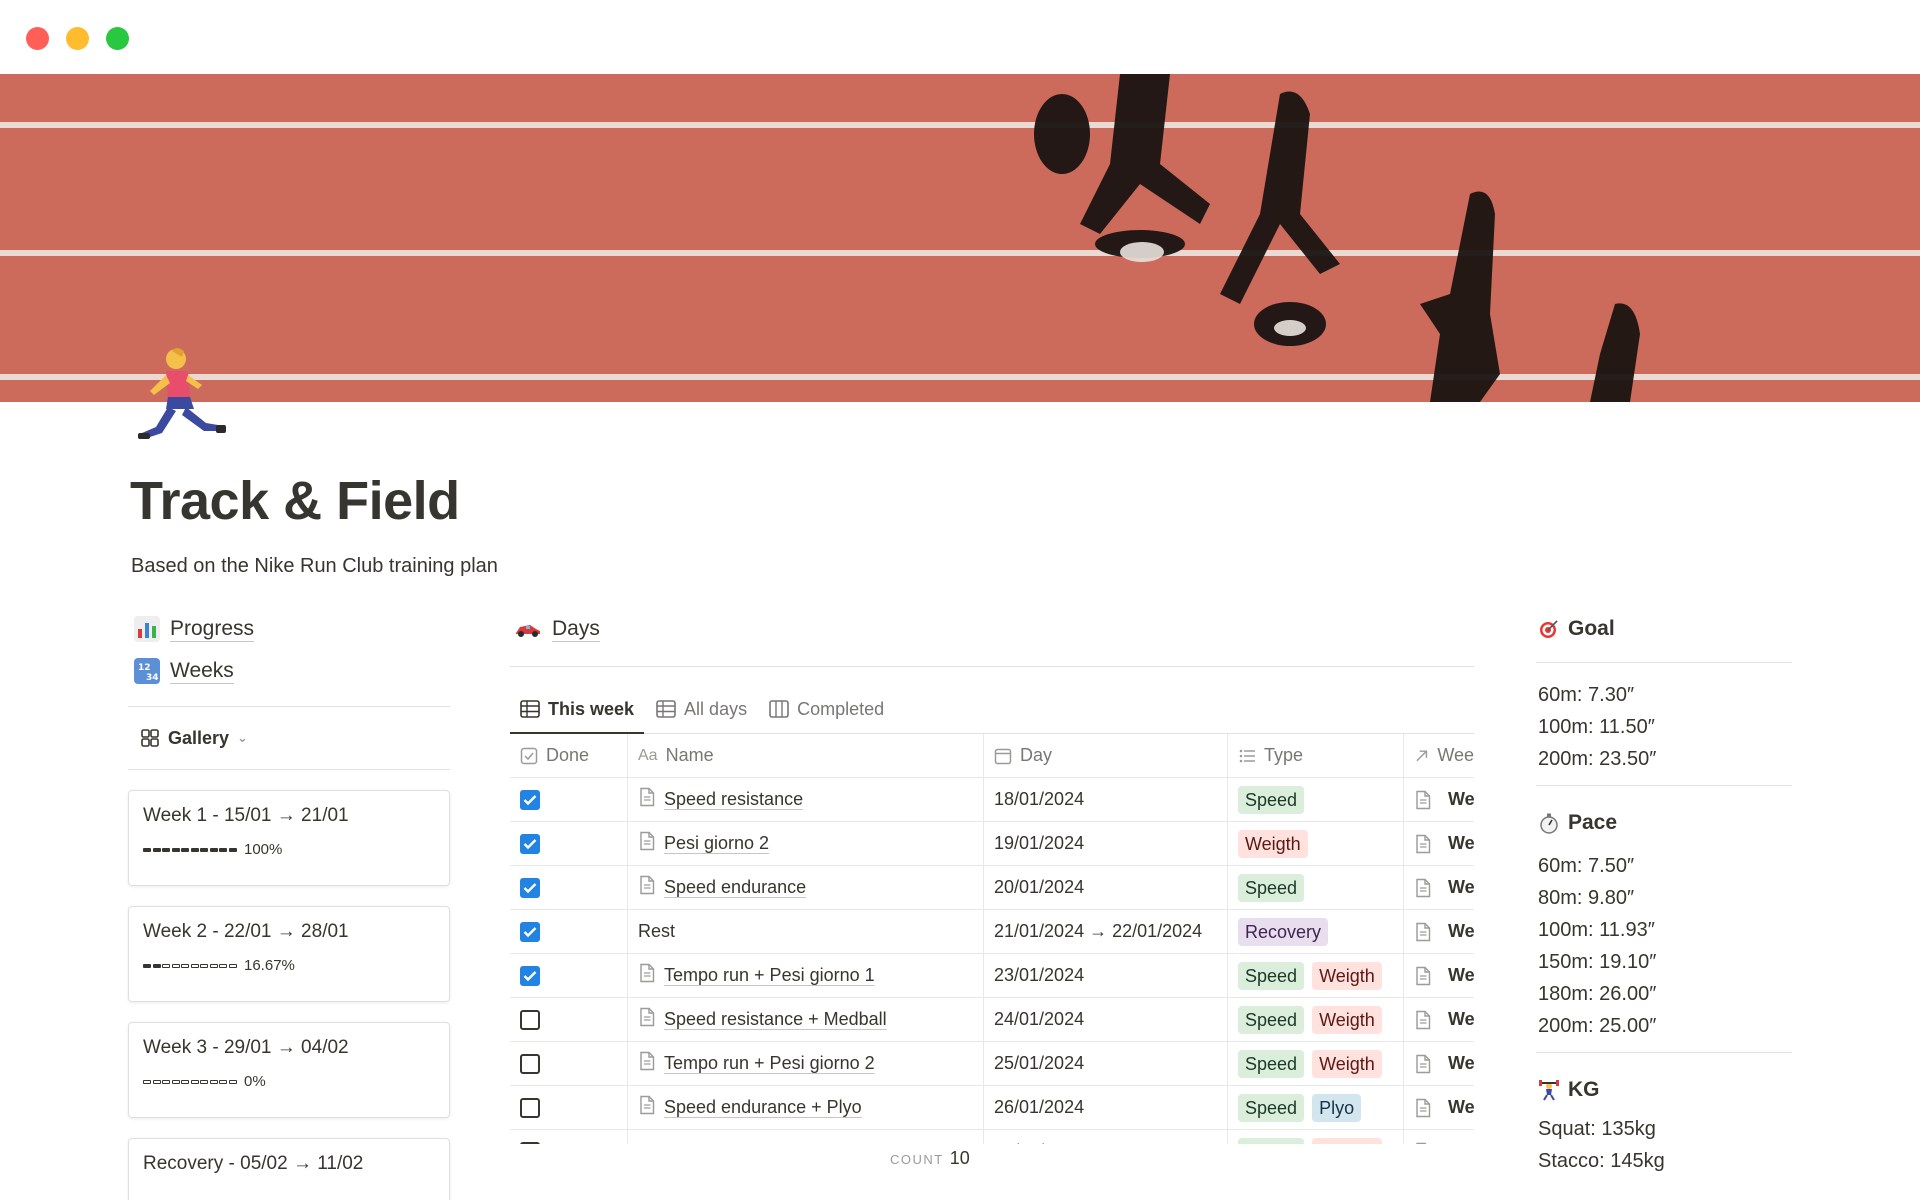 The image size is (1920, 1200). Describe the element at coordinates (1106, 755) in the screenshot. I see `column-header-day: Day` at that location.